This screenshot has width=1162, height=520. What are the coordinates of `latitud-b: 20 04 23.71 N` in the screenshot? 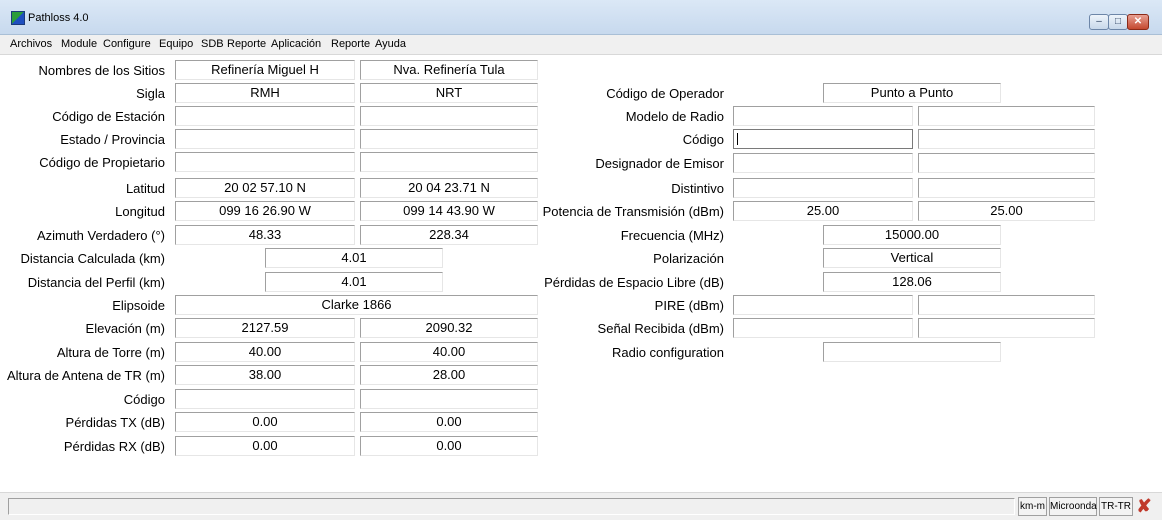 It's located at (449, 188).